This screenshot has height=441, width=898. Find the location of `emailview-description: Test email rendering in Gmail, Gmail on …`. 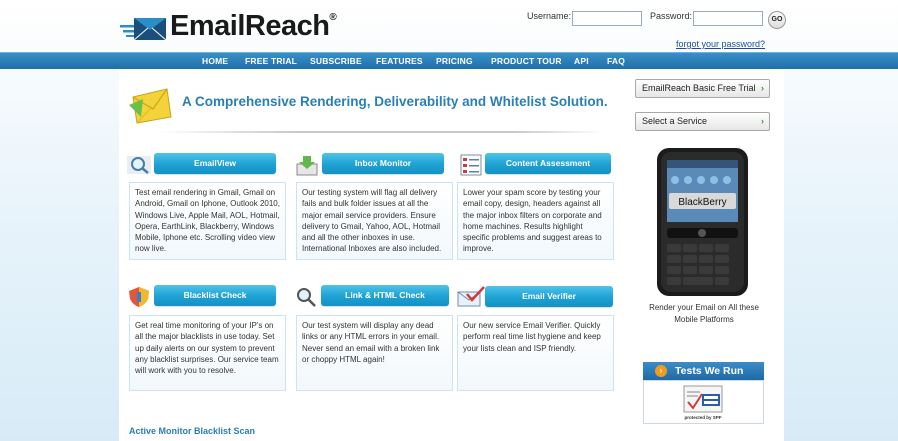

emailview-description: Test email rendering in Gmail, Gmail on … is located at coordinates (207, 221).